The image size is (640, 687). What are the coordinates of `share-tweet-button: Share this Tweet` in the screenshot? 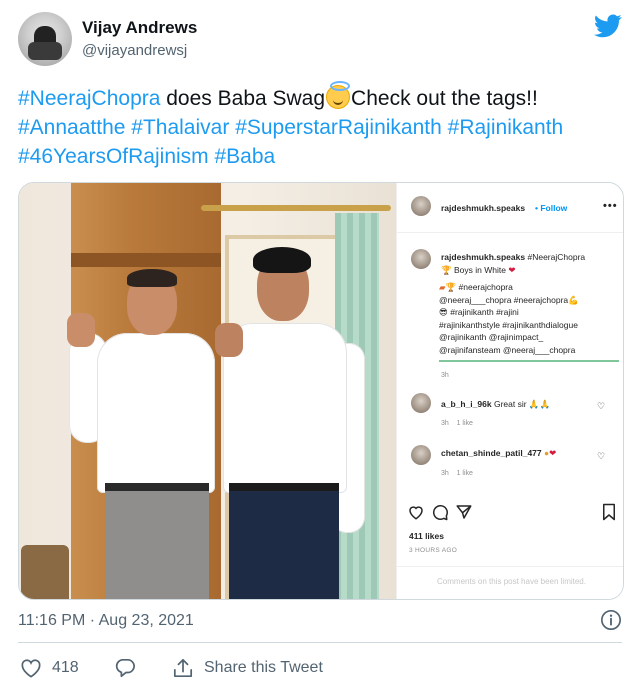 It's located at (247, 668).